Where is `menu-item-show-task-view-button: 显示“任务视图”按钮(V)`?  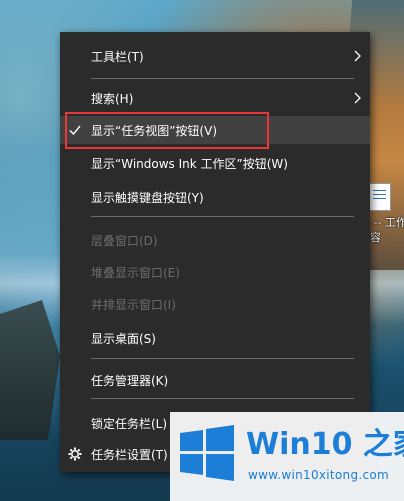
menu-item-show-task-view-button: 显示“任务视图”按钮(V) is located at coordinates (215, 130).